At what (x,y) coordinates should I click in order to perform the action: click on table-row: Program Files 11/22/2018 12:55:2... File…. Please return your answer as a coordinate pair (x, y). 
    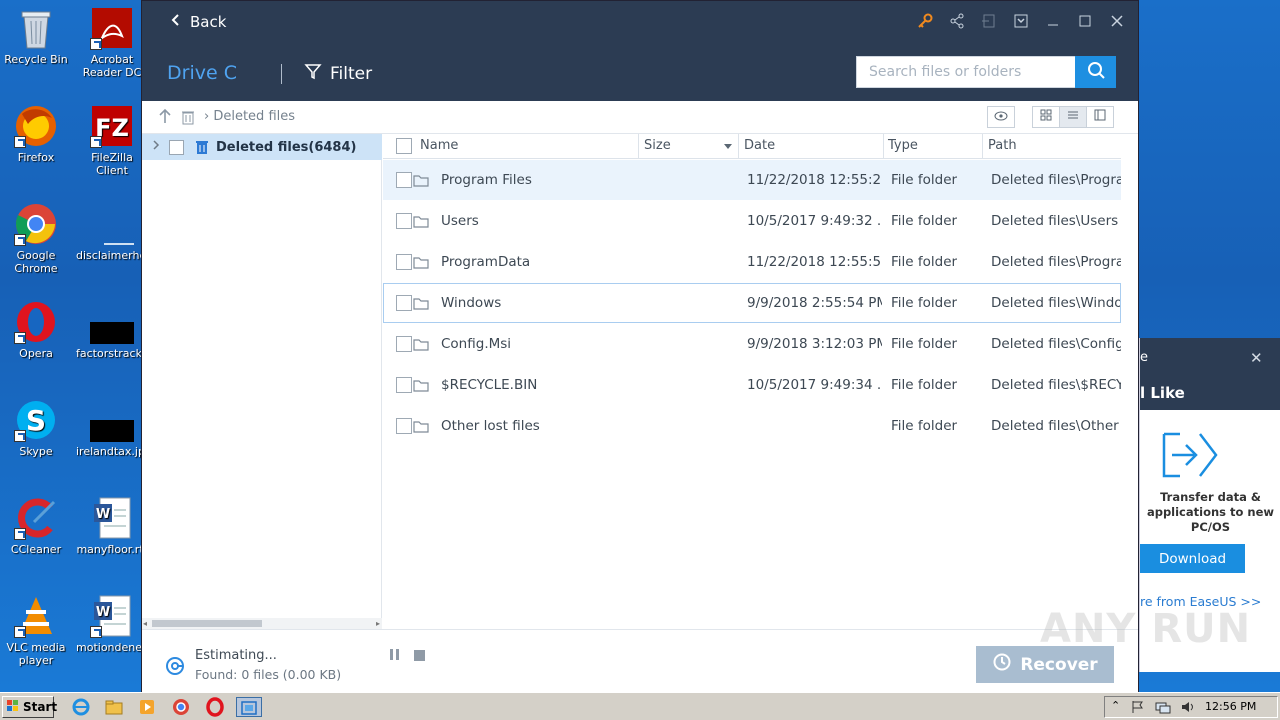
    Looking at the image, I should click on (752, 180).